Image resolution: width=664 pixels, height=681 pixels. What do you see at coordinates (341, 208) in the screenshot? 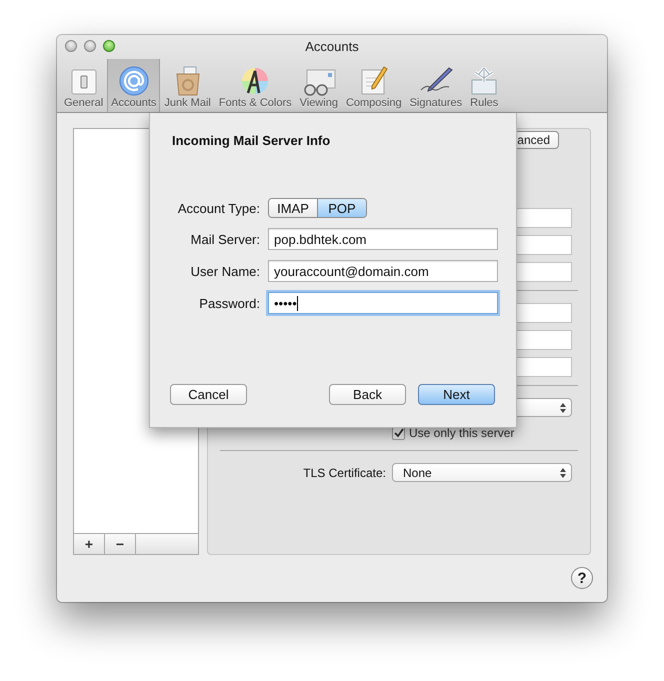
I see `segment: POP` at bounding box center [341, 208].